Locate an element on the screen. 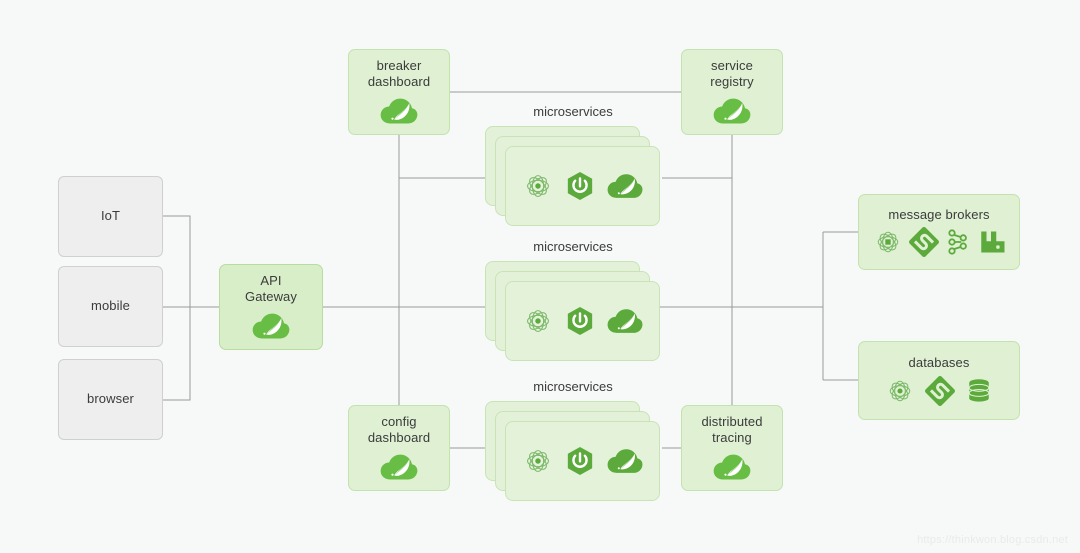 This screenshot has width=1080, height=553. distributed-tracing-icons is located at coordinates (732, 467).